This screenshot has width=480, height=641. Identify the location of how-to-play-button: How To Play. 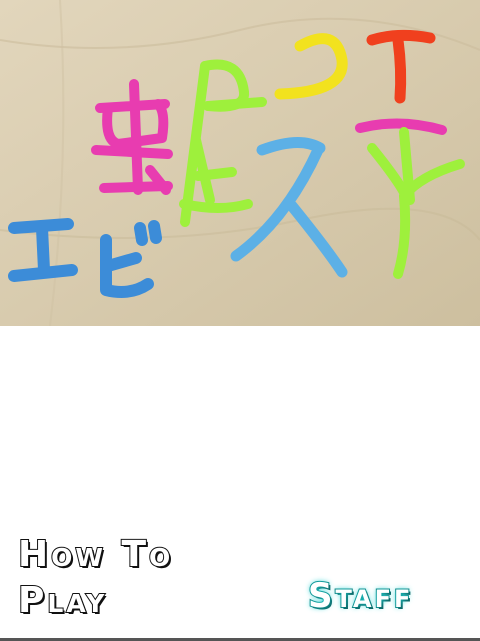
(147, 578).